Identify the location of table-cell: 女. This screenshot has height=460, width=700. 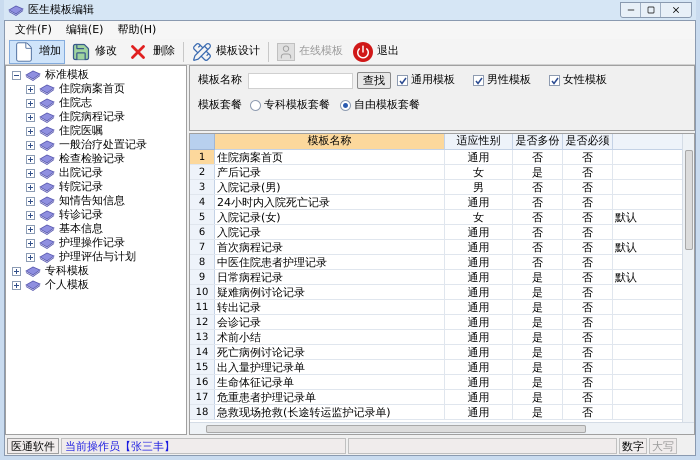
(479, 172).